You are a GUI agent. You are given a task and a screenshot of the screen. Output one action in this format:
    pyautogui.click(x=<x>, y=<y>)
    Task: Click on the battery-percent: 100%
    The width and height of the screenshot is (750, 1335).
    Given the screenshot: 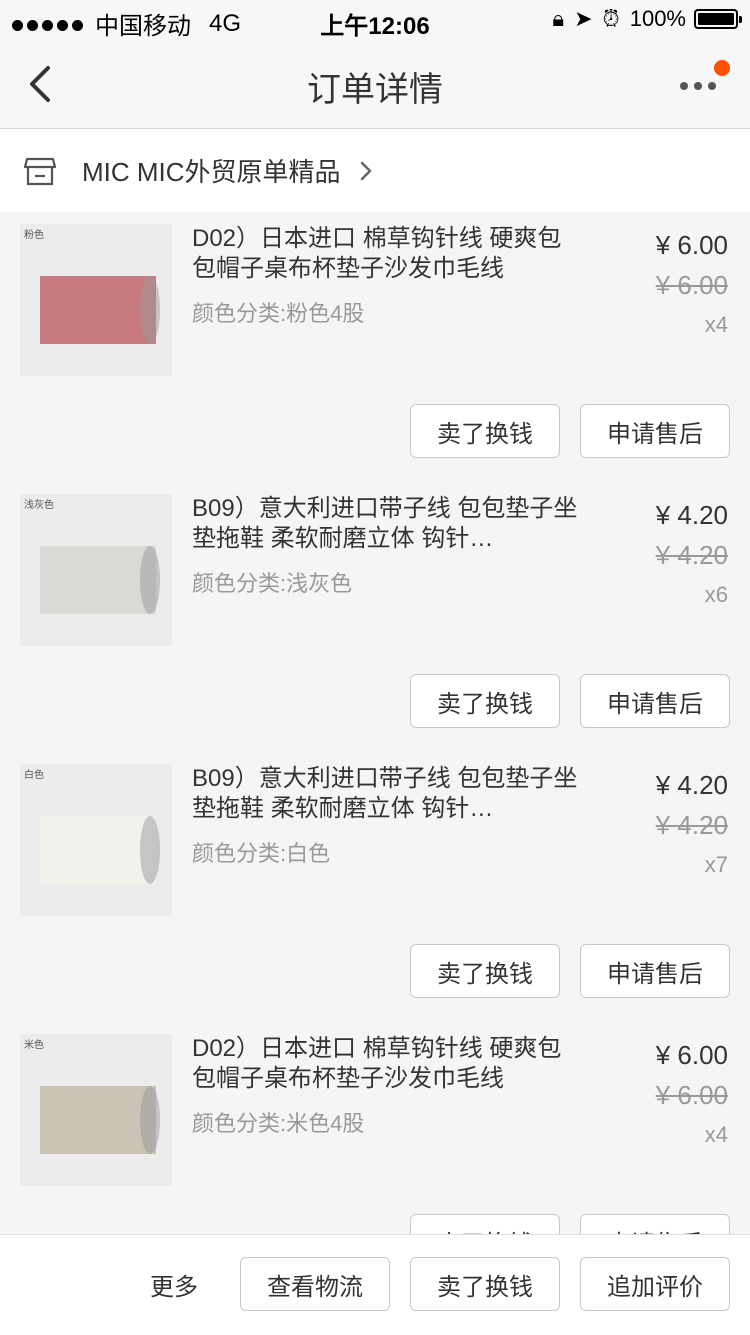 What is the action you would take?
    pyautogui.click(x=657, y=18)
    